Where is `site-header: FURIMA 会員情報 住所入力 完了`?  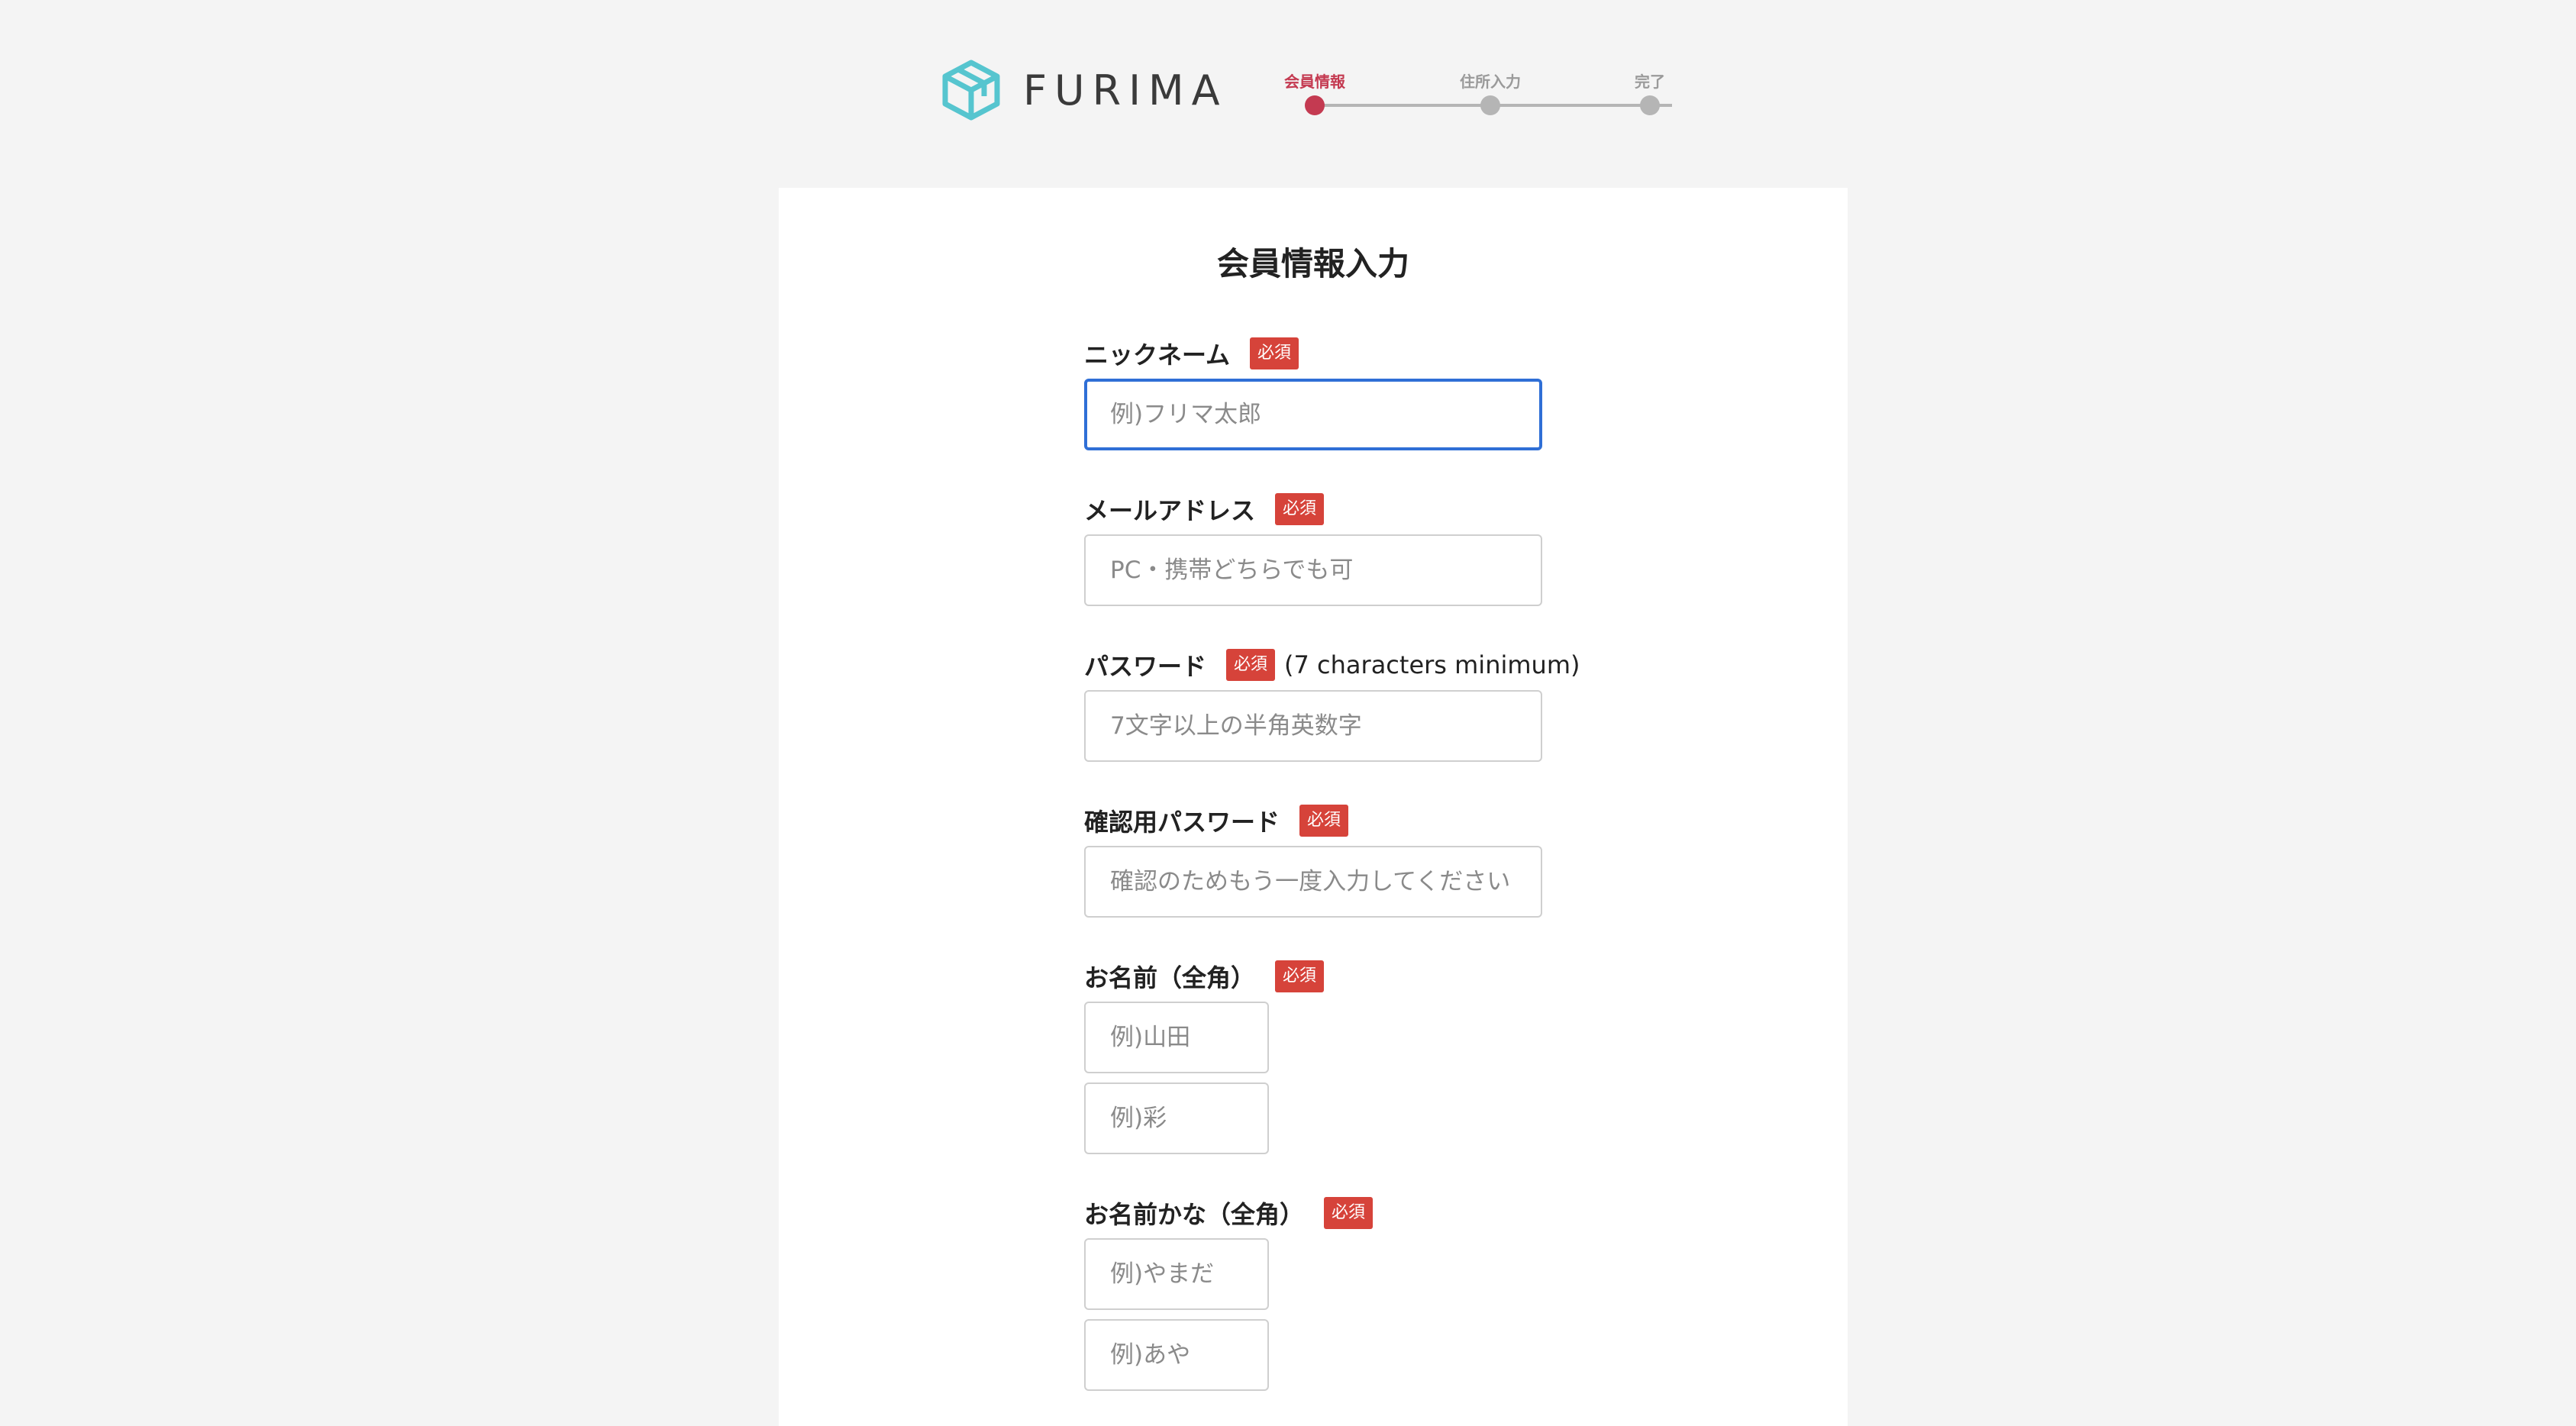
site-header: FURIMA 会員情報 住所入力 完了 is located at coordinates (1288, 94).